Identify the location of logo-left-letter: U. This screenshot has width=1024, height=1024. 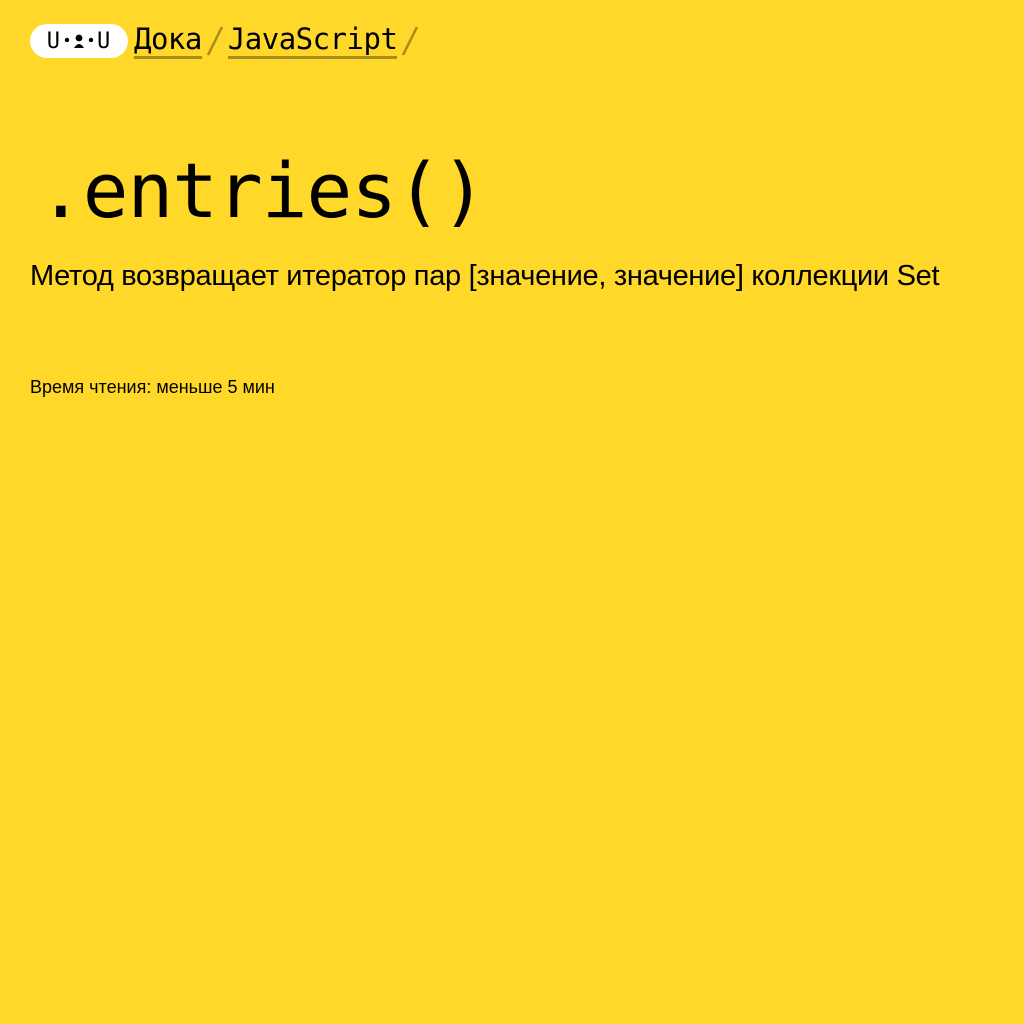
(53, 41).